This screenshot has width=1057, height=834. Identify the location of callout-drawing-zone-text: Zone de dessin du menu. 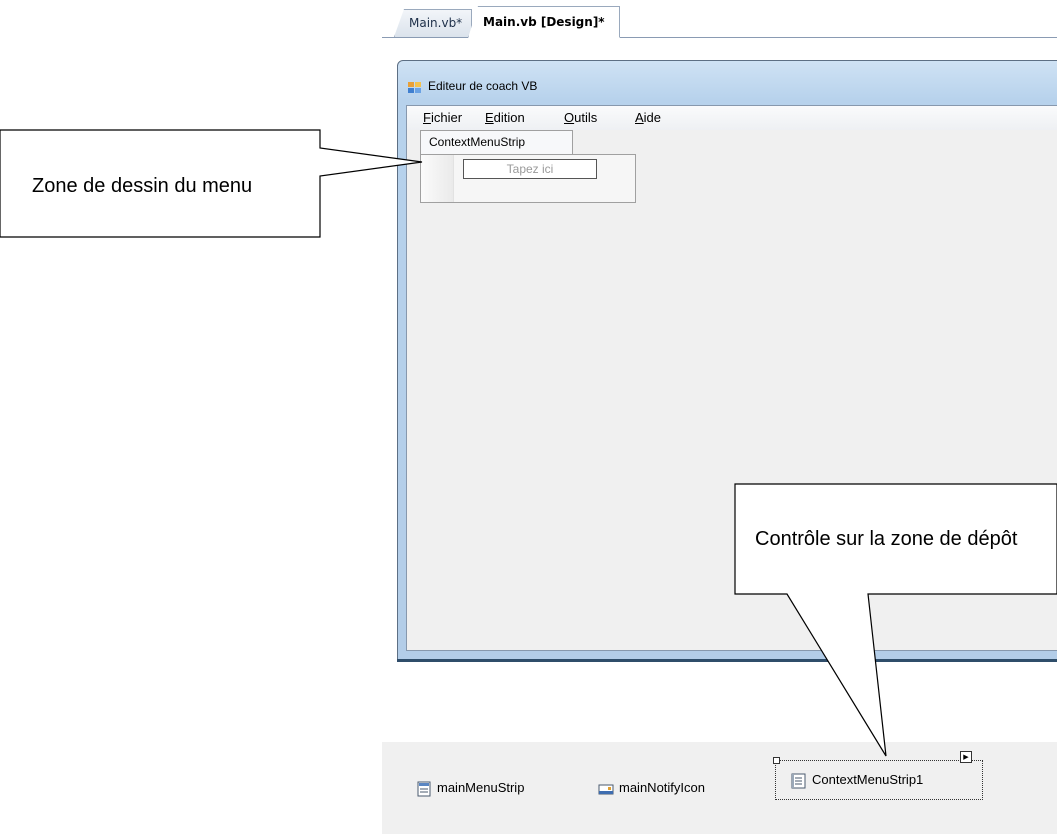
(142, 186).